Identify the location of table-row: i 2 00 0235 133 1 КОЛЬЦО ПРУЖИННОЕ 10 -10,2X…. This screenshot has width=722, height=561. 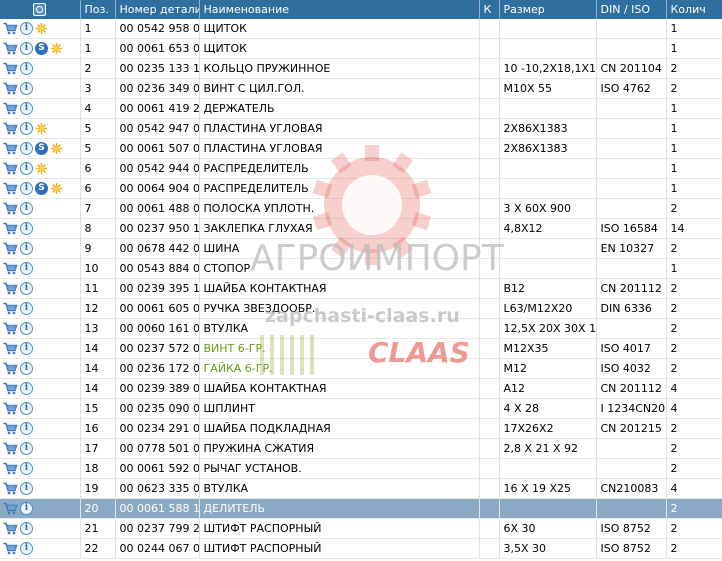
(361, 68).